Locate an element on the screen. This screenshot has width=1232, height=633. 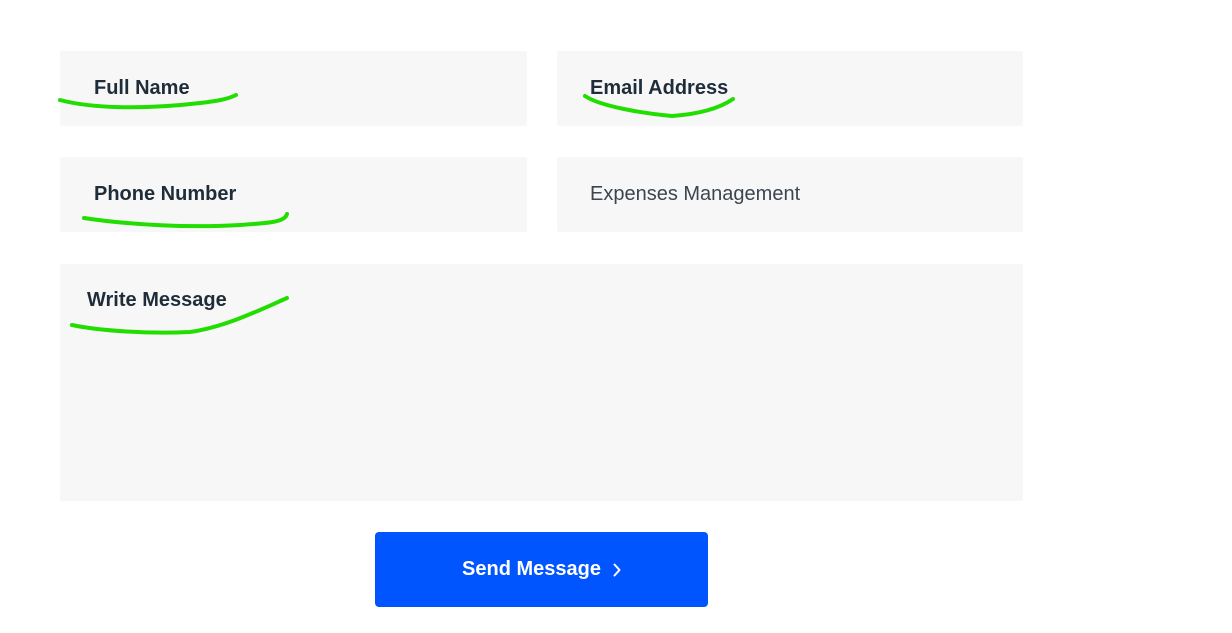
subject-value: Expenses Management is located at coordinates (695, 194).